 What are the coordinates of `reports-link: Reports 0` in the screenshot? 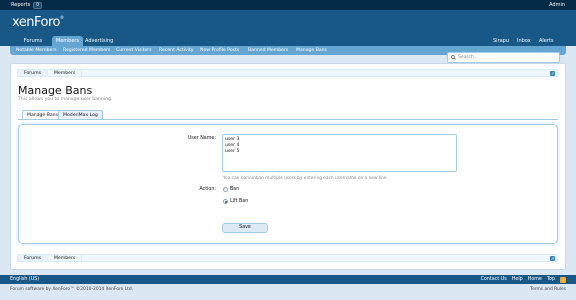 It's located at (27, 5).